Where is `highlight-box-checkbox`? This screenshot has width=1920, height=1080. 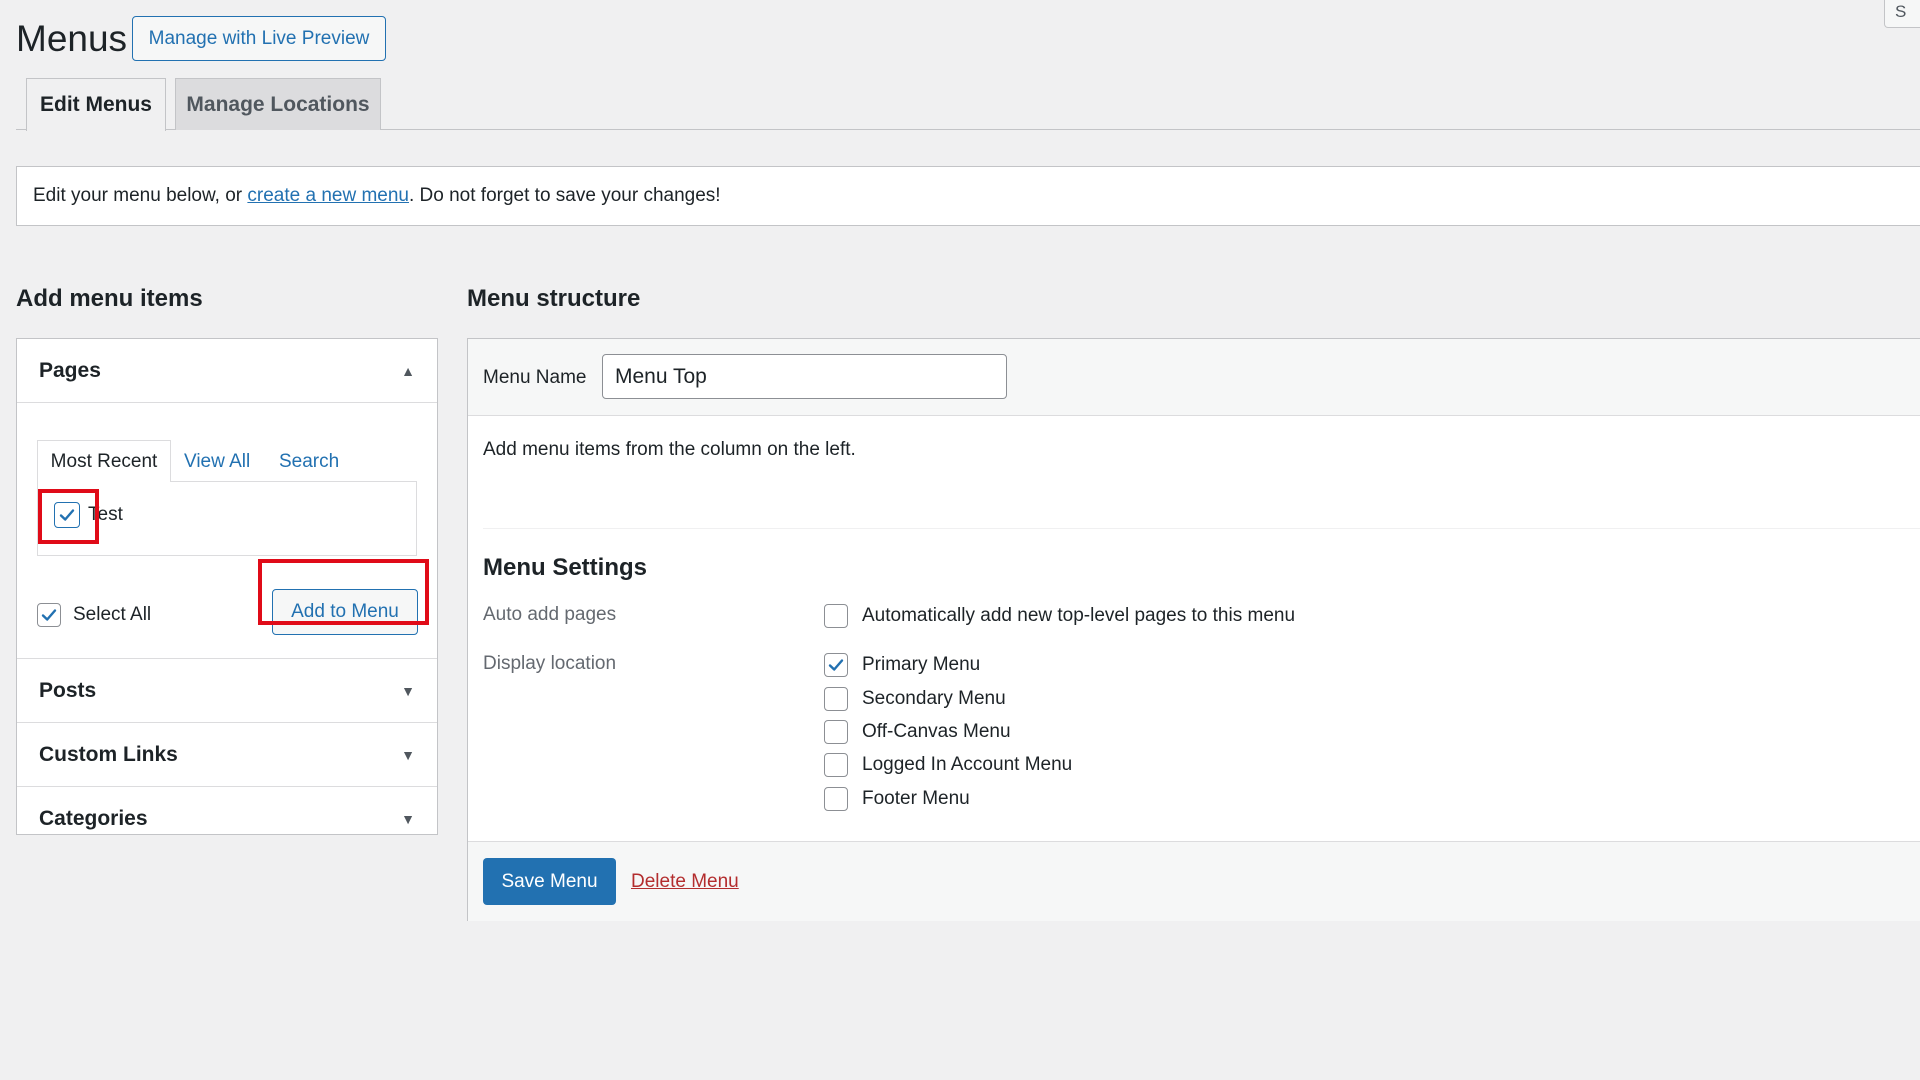
highlight-box-checkbox is located at coordinates (68, 516).